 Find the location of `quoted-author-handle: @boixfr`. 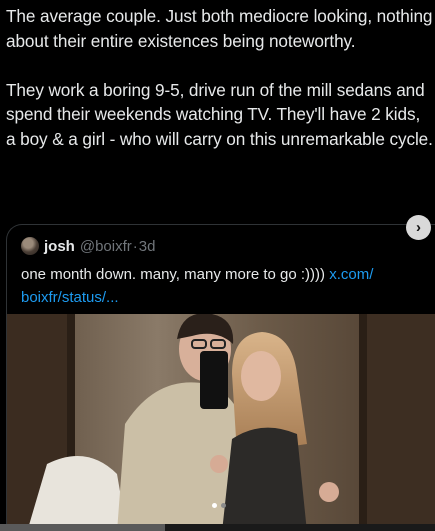

quoted-author-handle: @boixfr is located at coordinates (106, 246).